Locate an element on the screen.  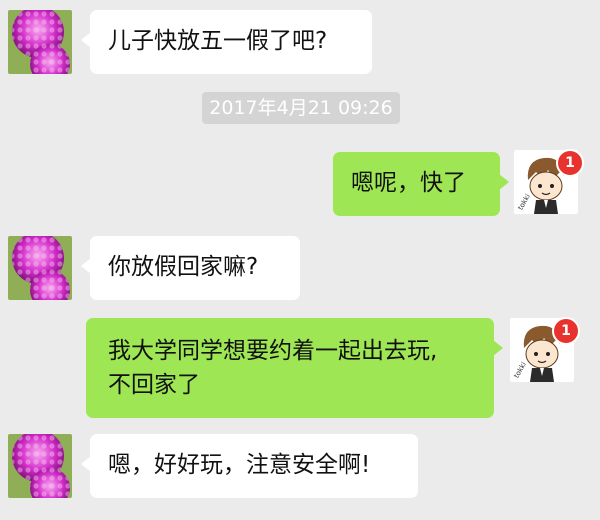
message-text: 嗯呢，快了 is located at coordinates (408, 183).